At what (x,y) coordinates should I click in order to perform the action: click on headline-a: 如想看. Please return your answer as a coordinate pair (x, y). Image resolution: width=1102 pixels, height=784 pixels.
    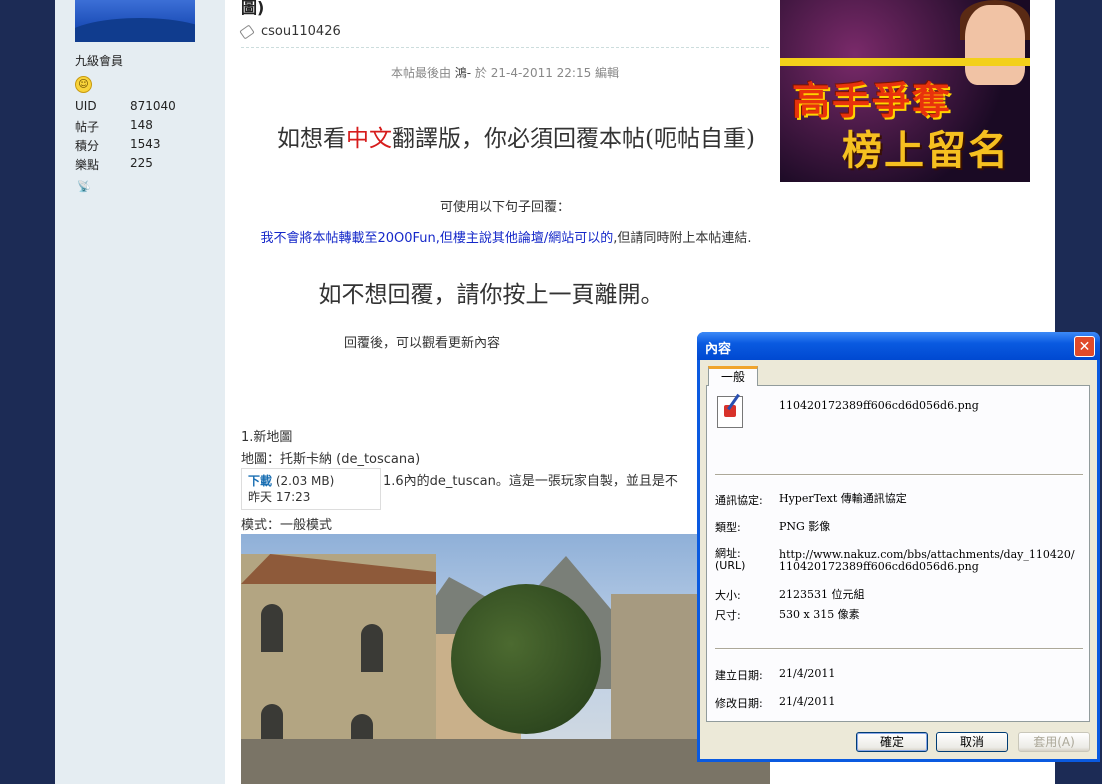
    Looking at the image, I should click on (312, 139).